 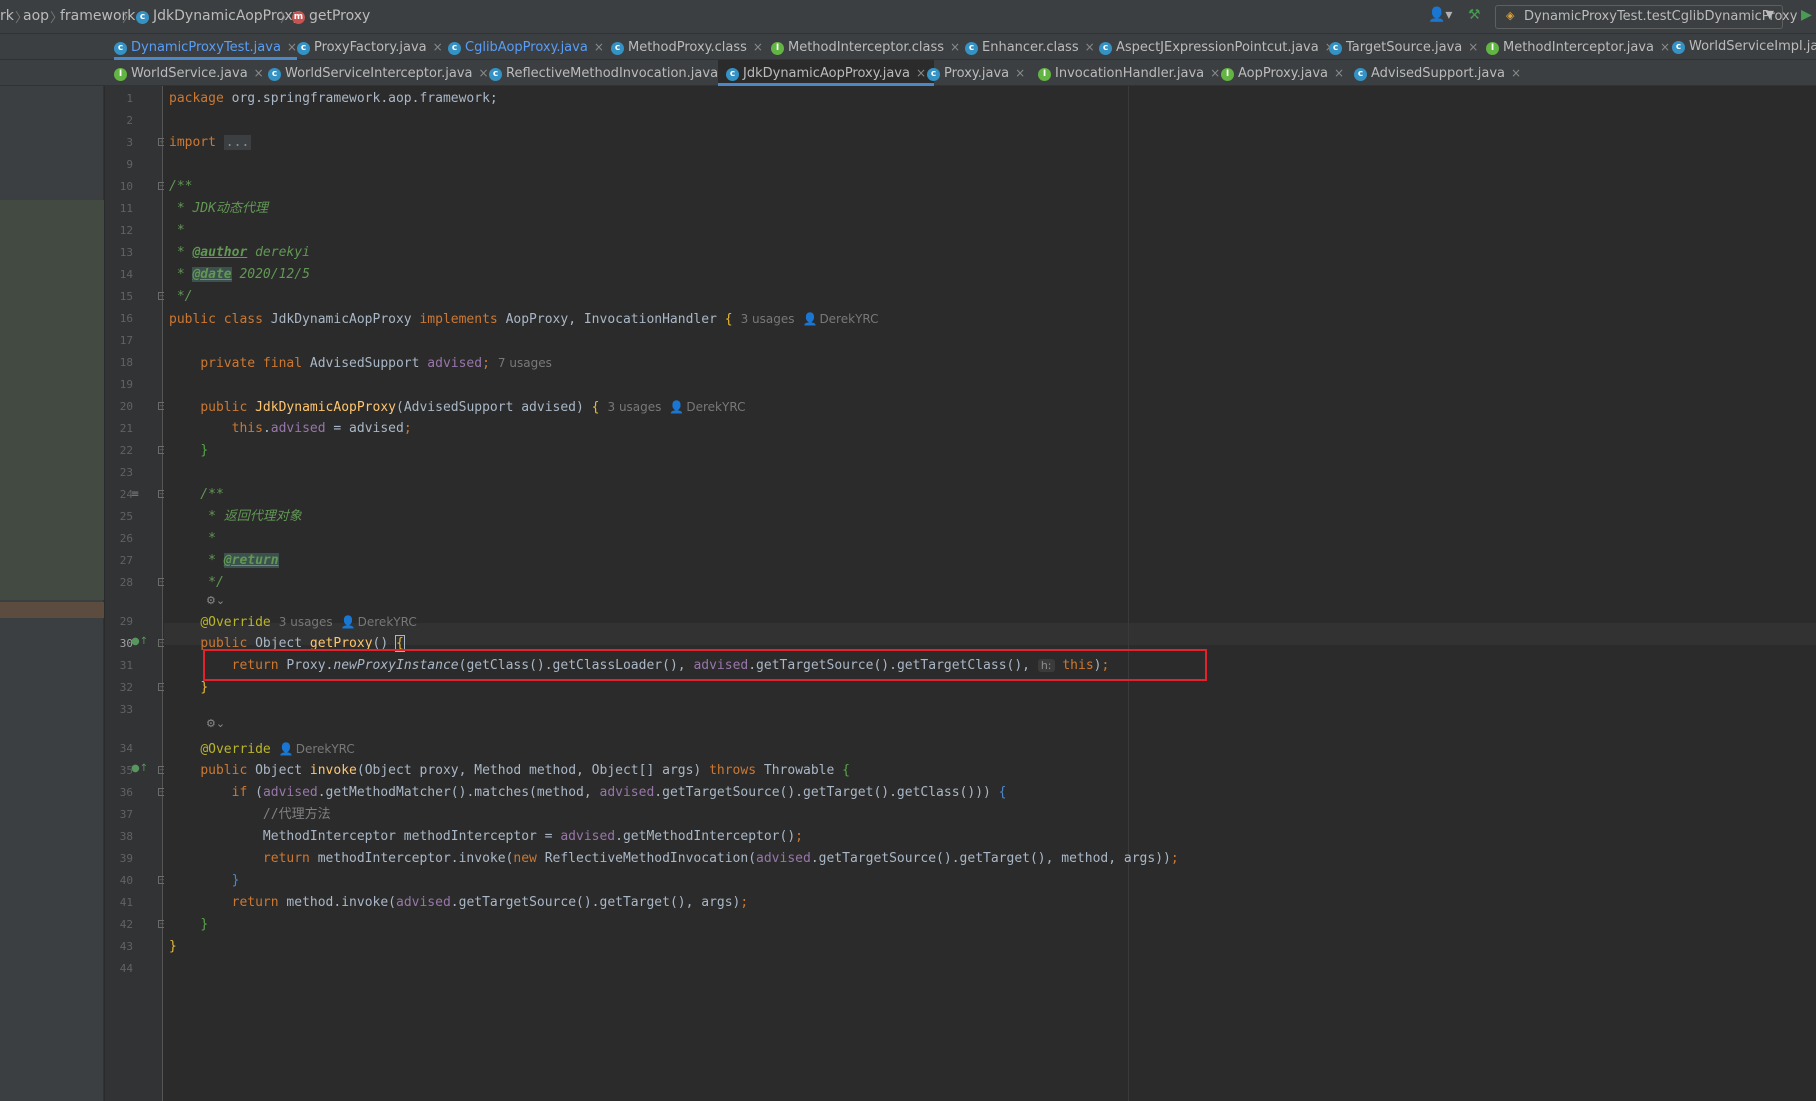 What do you see at coordinates (537, 319) in the screenshot?
I see `interface-name: AopProxy` at bounding box center [537, 319].